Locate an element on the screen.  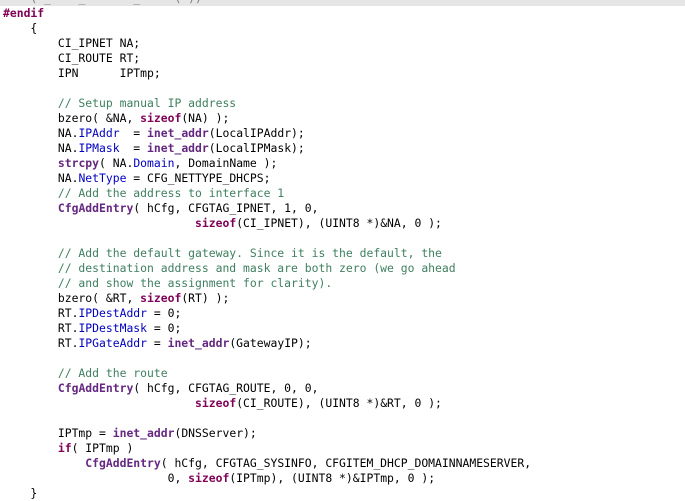
code-token: IPTmp = is located at coordinates (58, 433).